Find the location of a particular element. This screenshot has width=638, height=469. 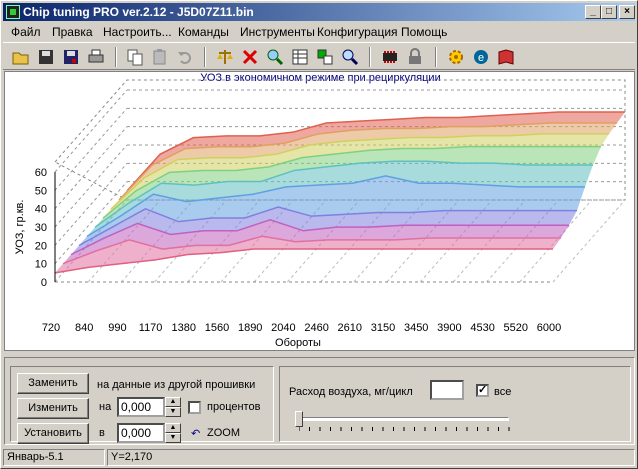

value1-spinner: ▲ ▼ is located at coordinates (173, 407).